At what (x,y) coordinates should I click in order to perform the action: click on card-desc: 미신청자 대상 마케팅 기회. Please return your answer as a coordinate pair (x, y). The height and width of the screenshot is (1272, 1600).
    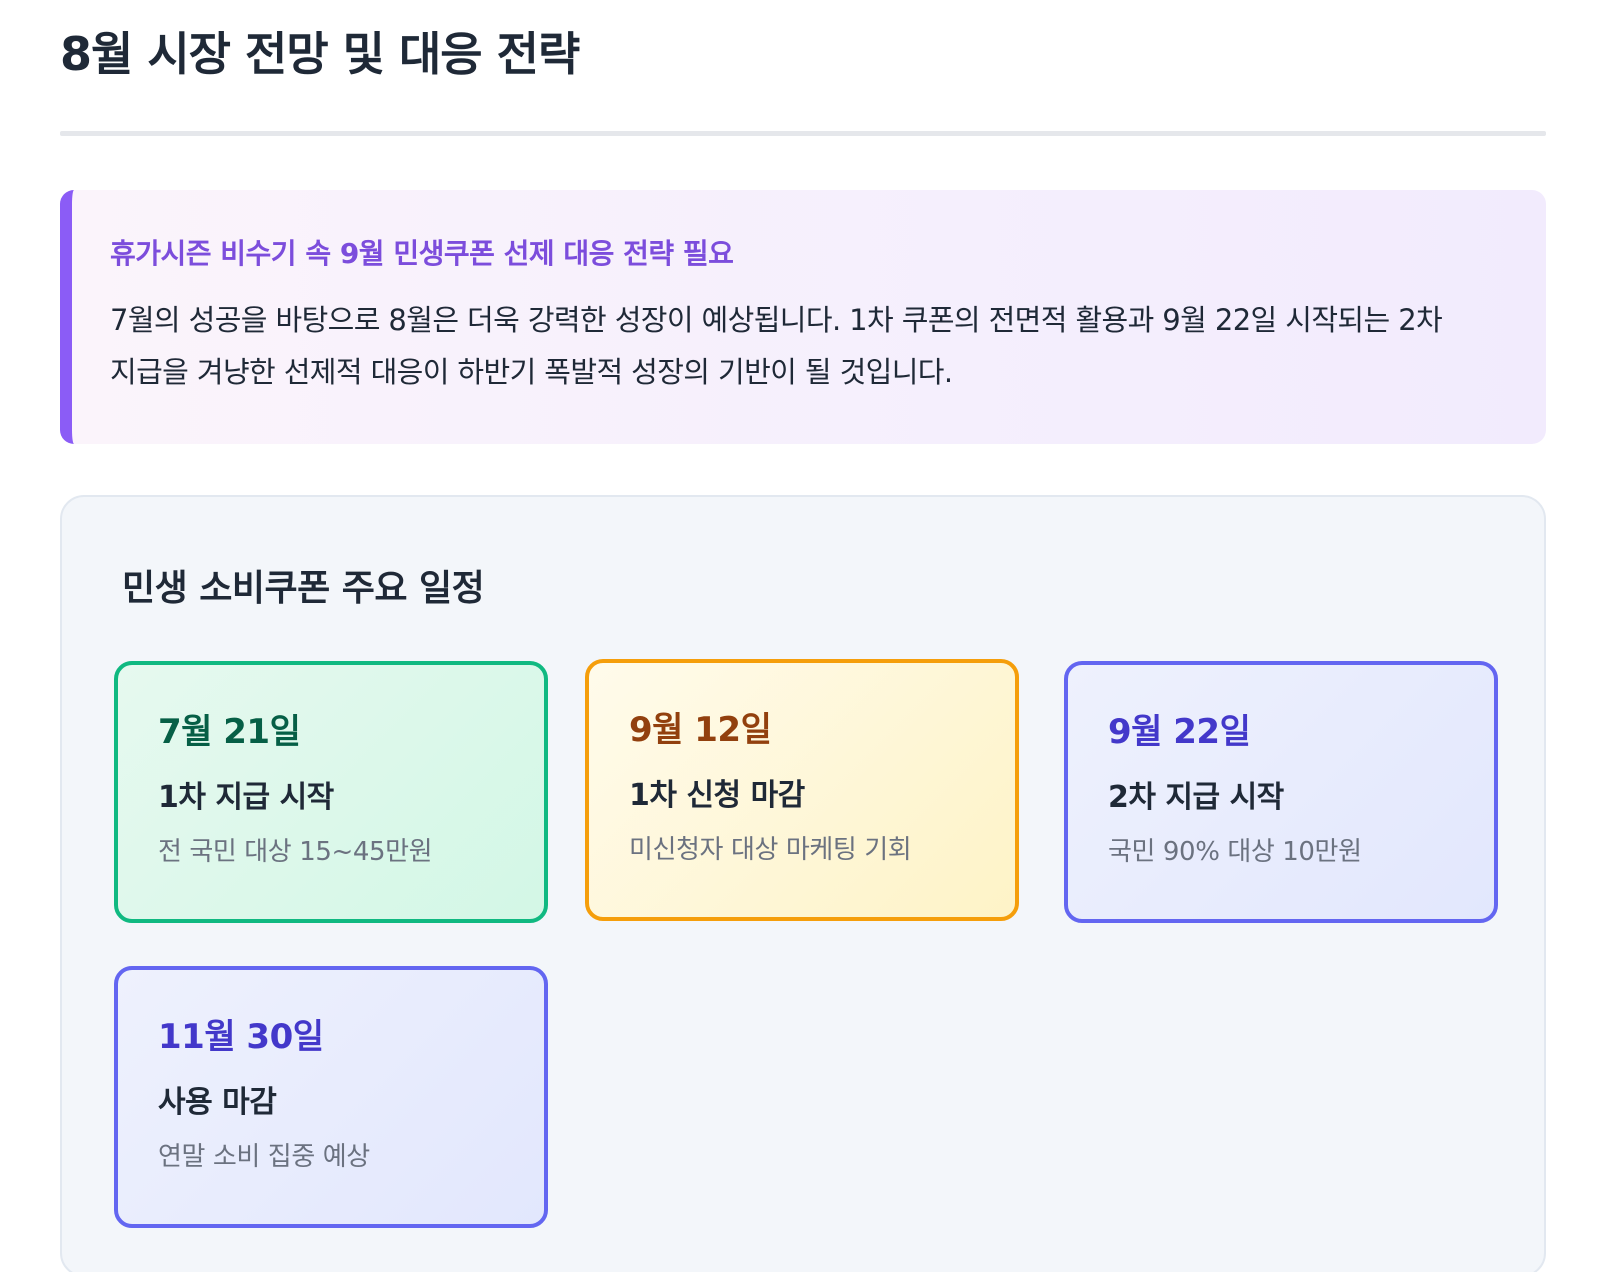
    Looking at the image, I should click on (770, 850).